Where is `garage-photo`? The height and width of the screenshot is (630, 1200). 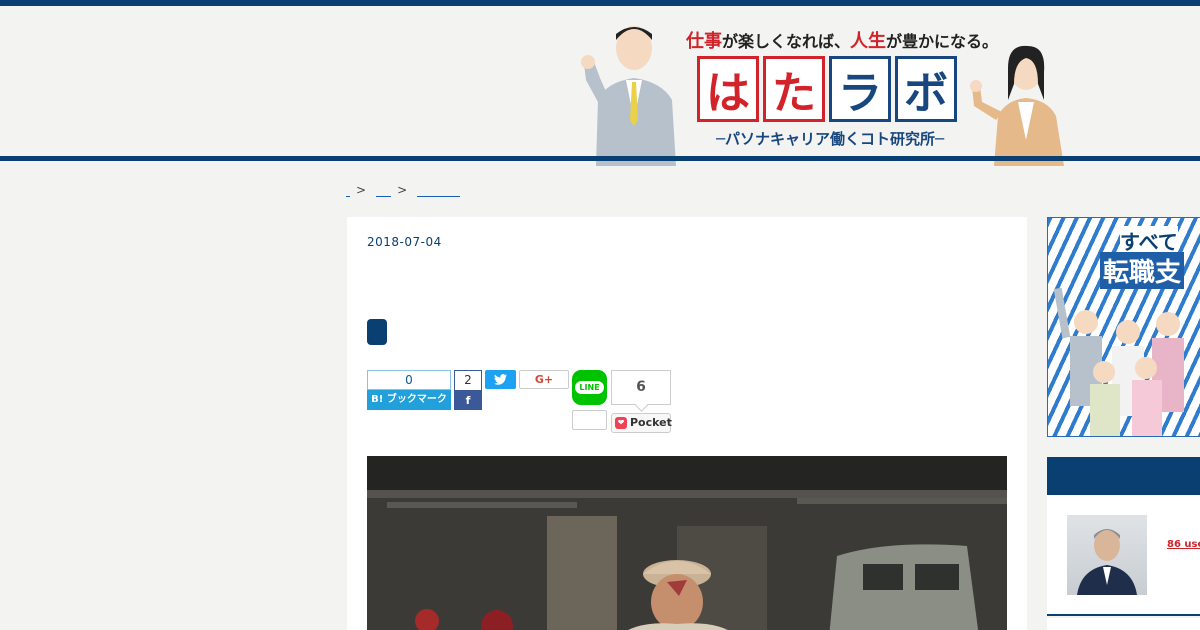 garage-photo is located at coordinates (687, 543).